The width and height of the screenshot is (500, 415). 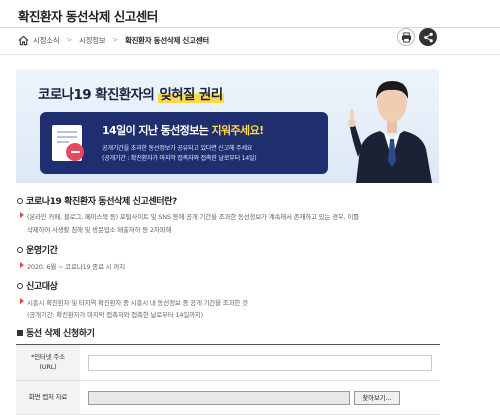 What do you see at coordinates (237, 130) in the screenshot?
I see `banner-headline-highlight: 지워주세요!` at bounding box center [237, 130].